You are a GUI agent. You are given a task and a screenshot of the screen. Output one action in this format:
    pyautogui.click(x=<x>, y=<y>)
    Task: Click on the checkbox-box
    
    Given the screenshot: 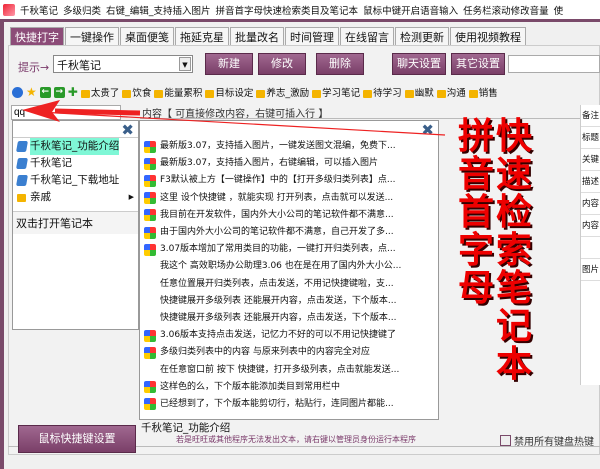 What is the action you would take?
    pyautogui.click(x=505, y=440)
    